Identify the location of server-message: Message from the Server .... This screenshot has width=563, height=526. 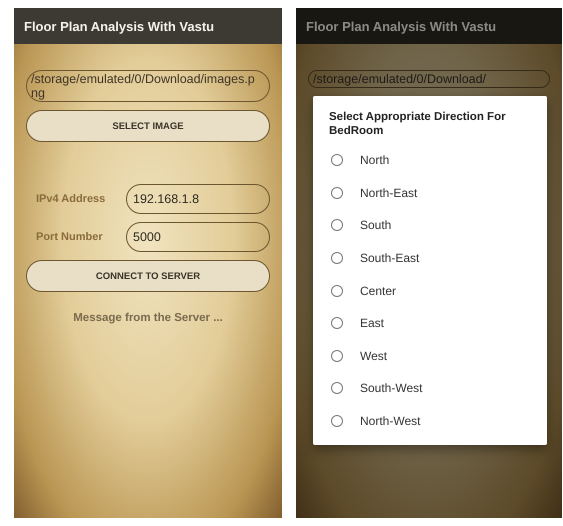
(148, 318).